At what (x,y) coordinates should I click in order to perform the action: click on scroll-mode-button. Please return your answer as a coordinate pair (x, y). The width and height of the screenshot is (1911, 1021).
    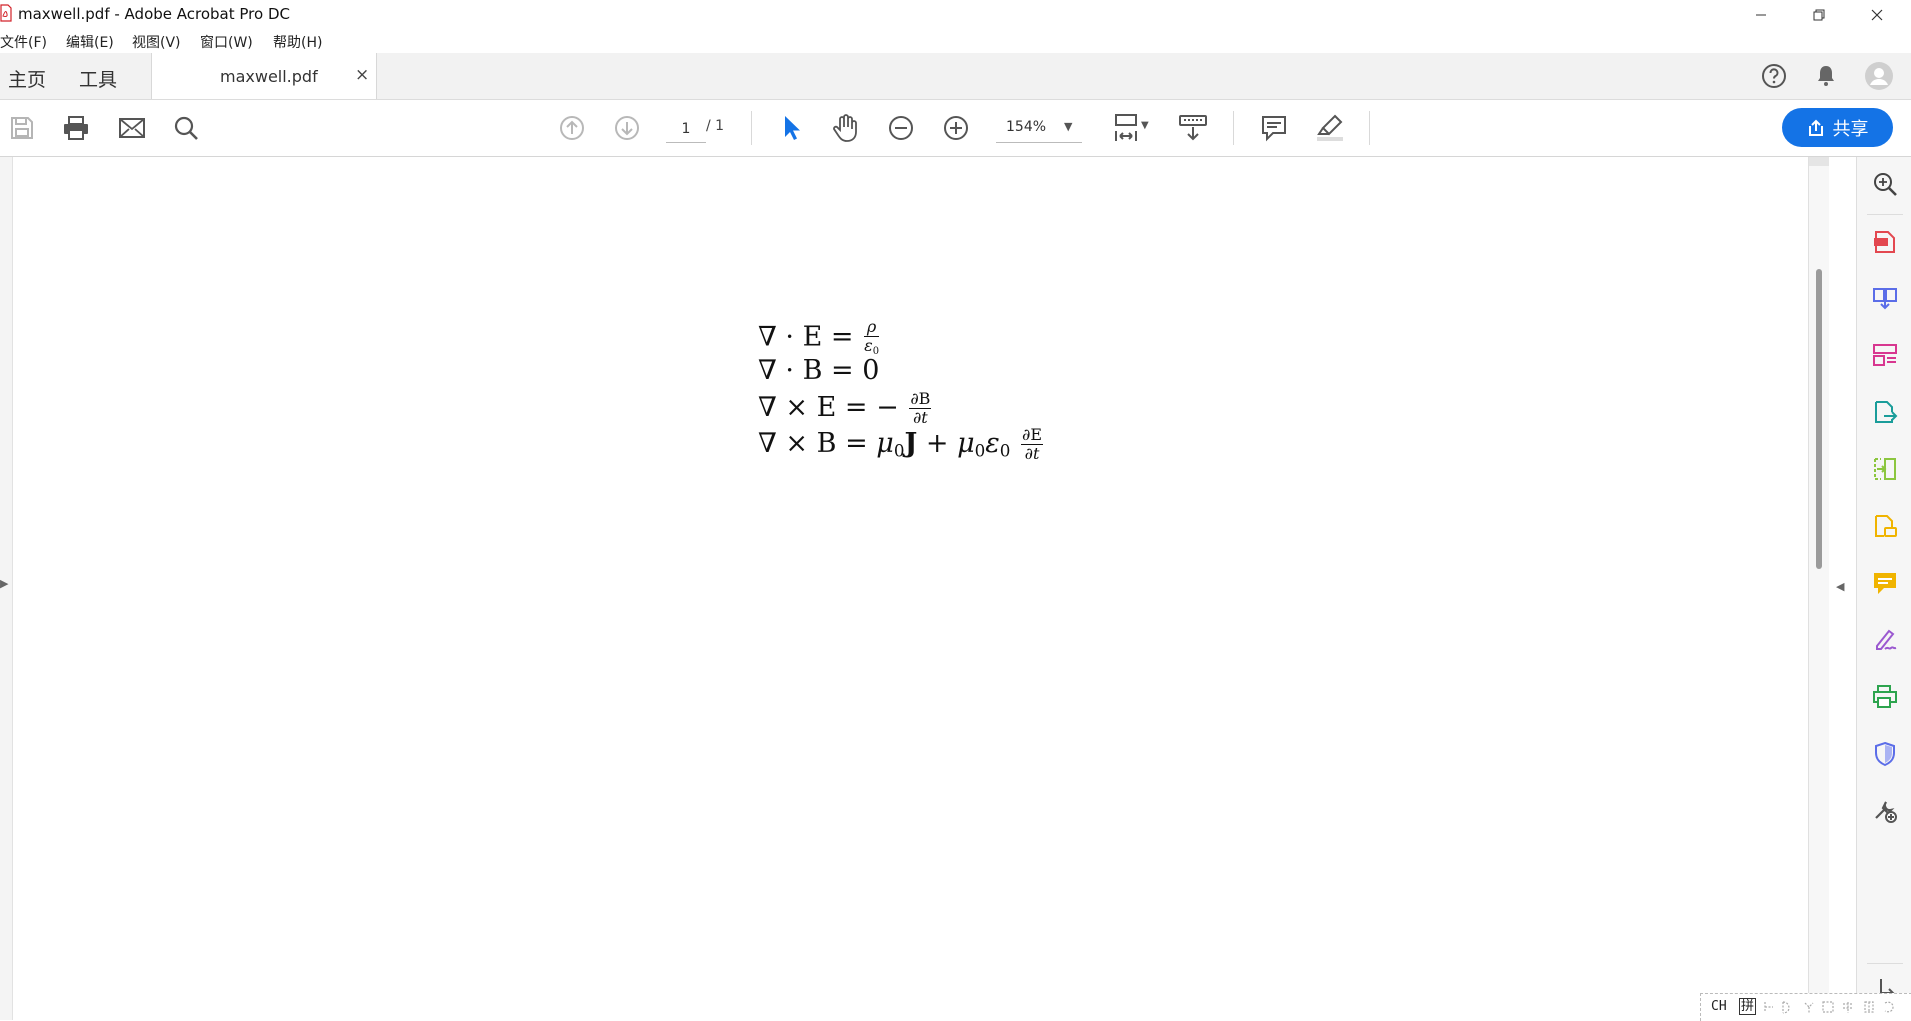
    Looking at the image, I should click on (1193, 128).